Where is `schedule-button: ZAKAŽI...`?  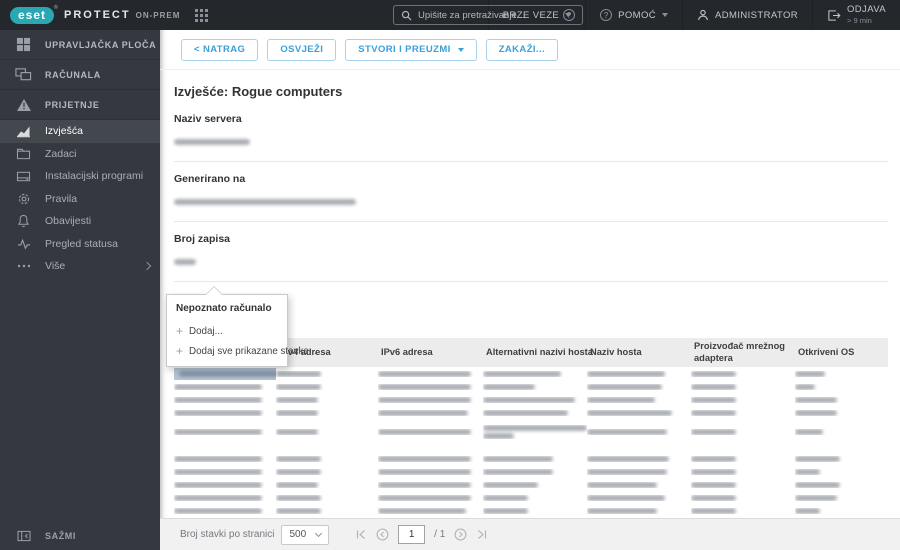 schedule-button: ZAKAŽI... is located at coordinates (522, 49).